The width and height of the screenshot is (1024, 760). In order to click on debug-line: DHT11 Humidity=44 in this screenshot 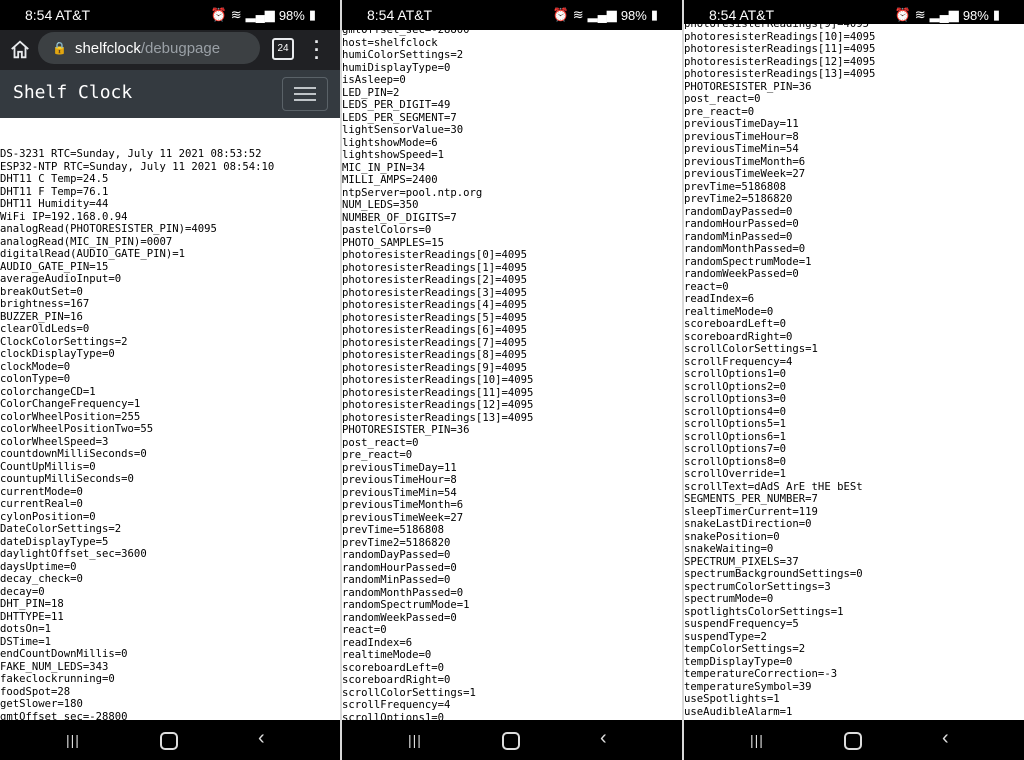, I will do `click(54, 204)`.